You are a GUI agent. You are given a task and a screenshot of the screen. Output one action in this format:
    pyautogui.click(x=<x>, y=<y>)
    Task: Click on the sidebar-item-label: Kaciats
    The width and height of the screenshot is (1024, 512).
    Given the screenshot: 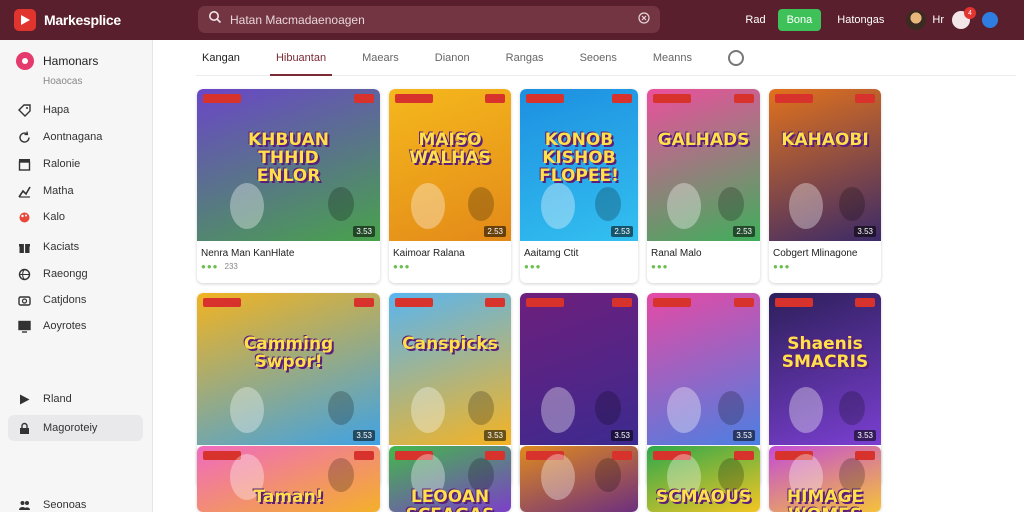 What is the action you would take?
    pyautogui.click(x=61, y=247)
    